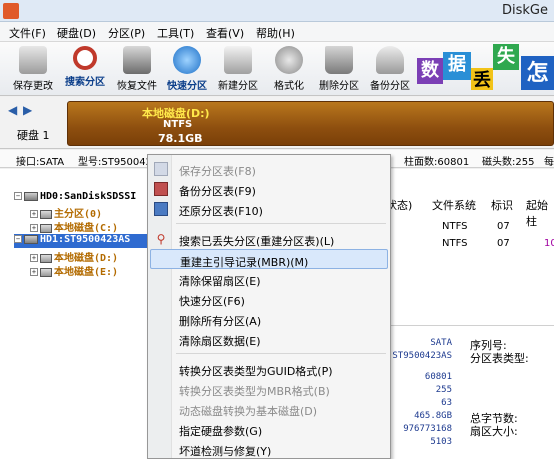 The image size is (554, 459). I want to click on magnifier-icon, so click(85, 58).